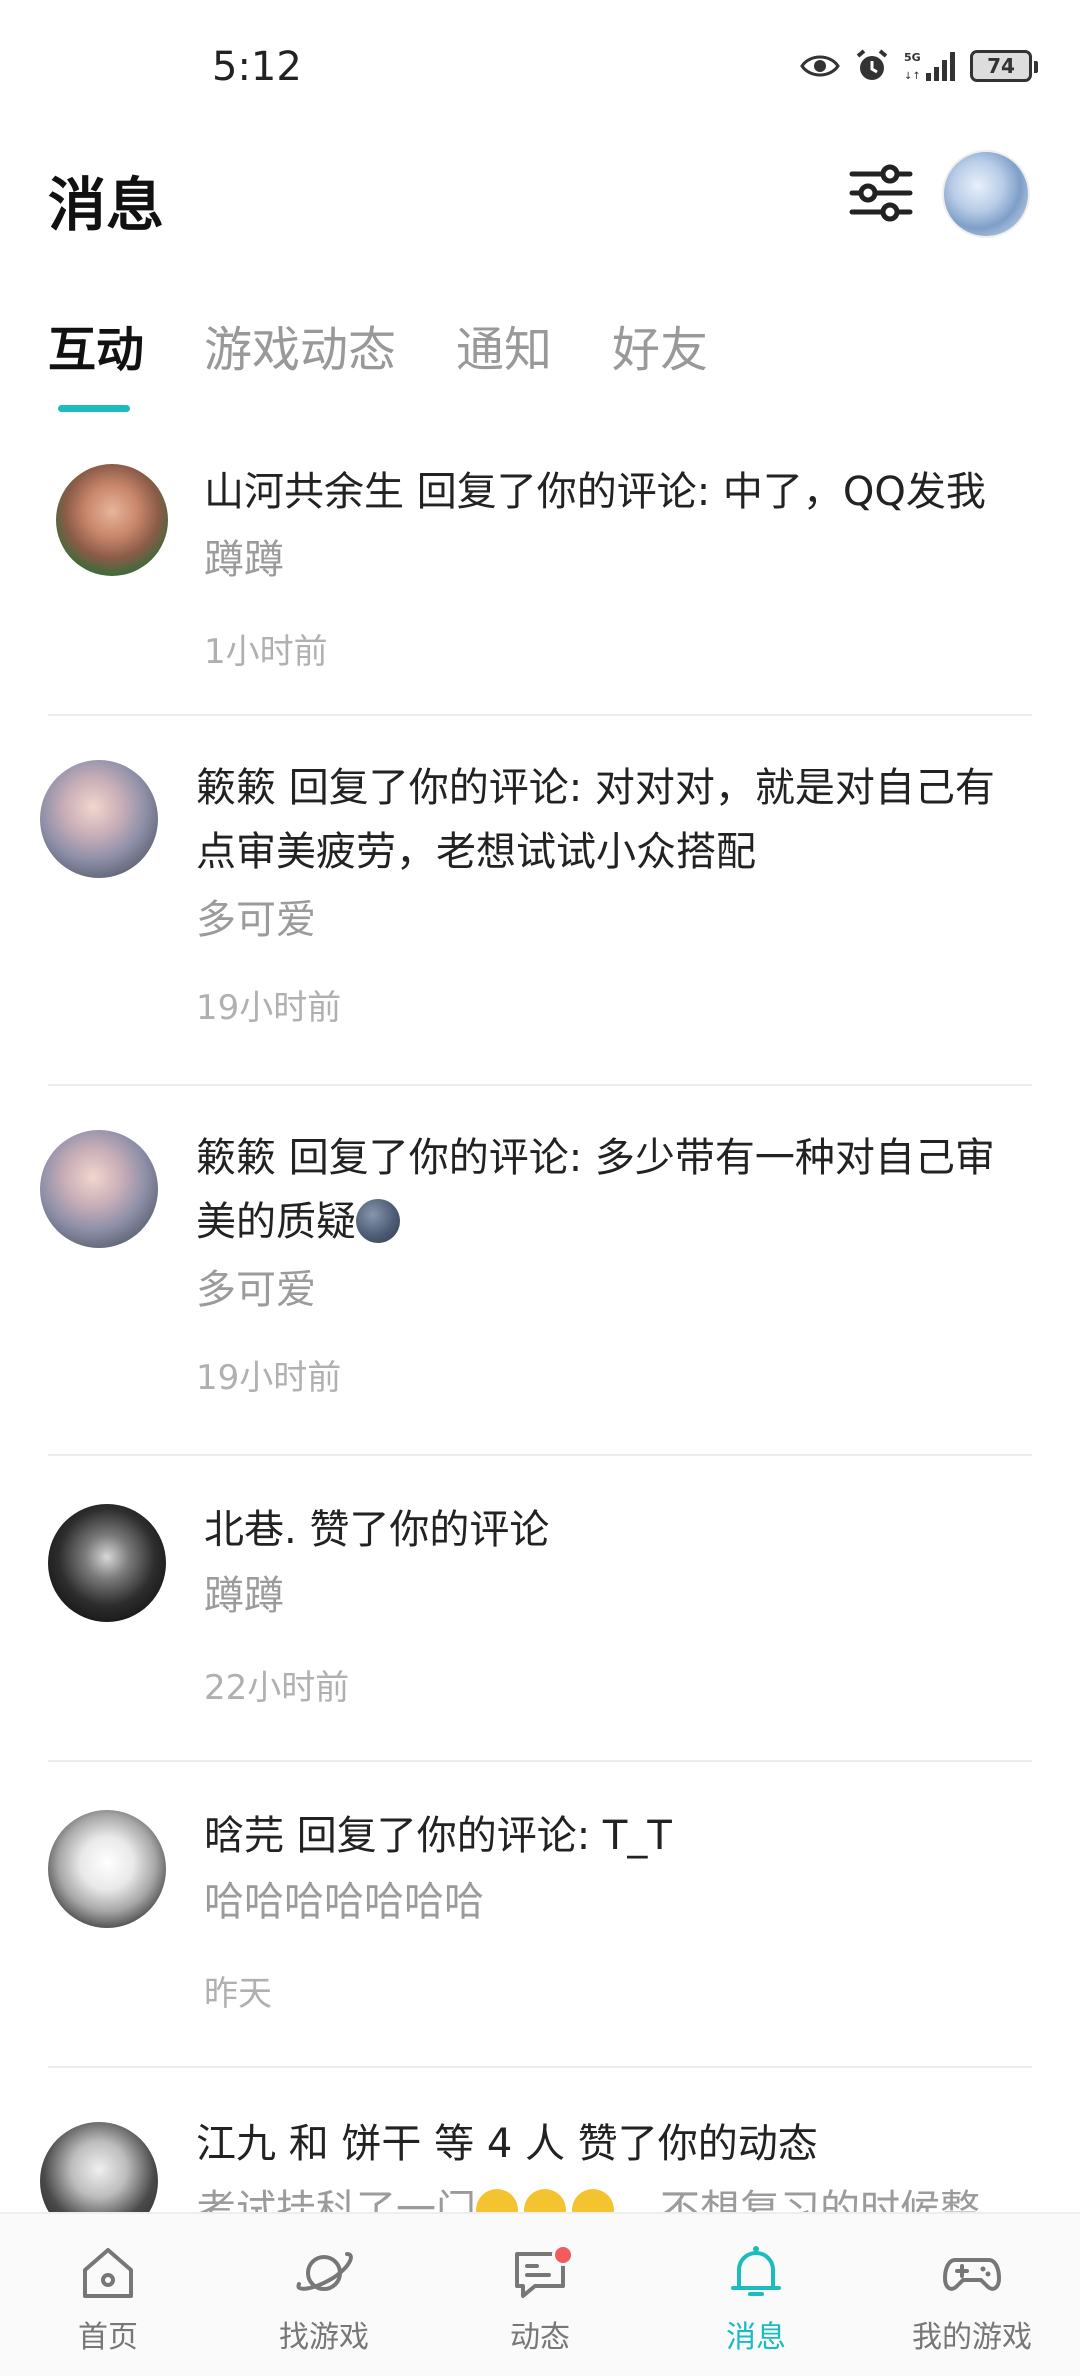 This screenshot has height=2376, width=1080. Describe the element at coordinates (94, 408) in the screenshot. I see `tab-indicator` at that location.